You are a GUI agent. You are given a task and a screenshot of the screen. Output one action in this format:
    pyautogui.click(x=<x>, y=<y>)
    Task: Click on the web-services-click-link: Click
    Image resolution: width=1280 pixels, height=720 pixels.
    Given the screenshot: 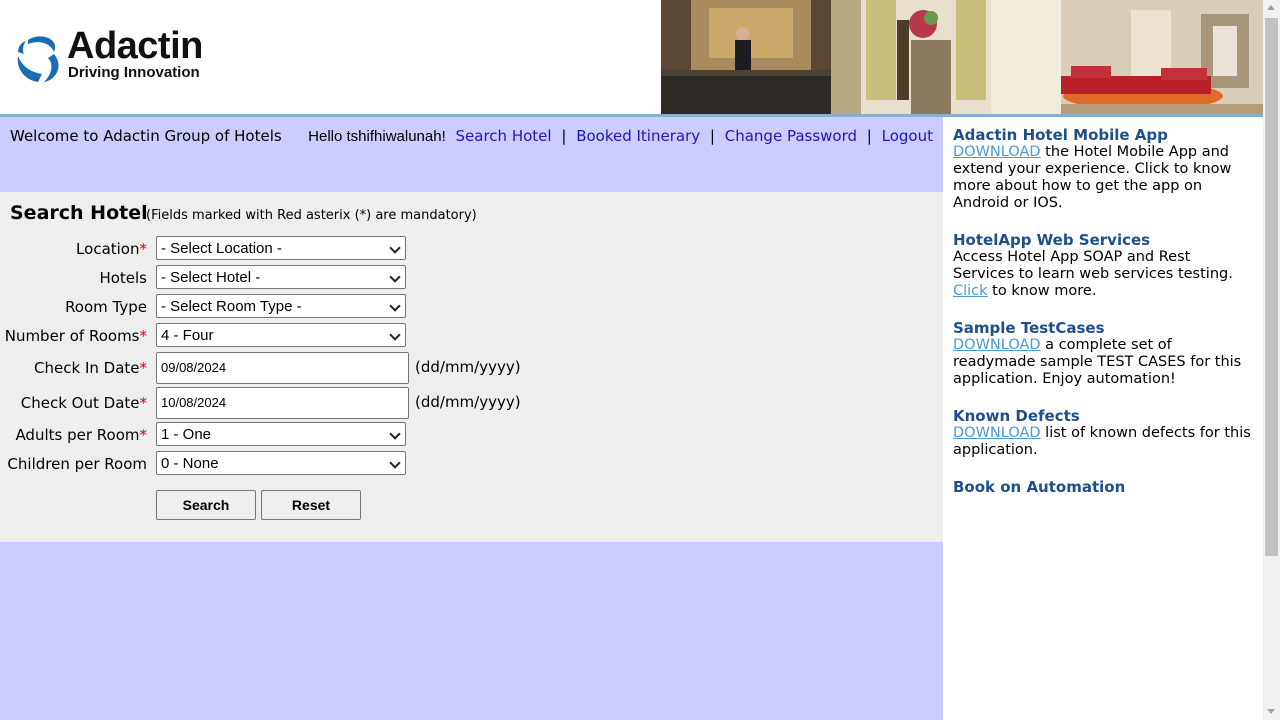 What is the action you would take?
    pyautogui.click(x=970, y=291)
    